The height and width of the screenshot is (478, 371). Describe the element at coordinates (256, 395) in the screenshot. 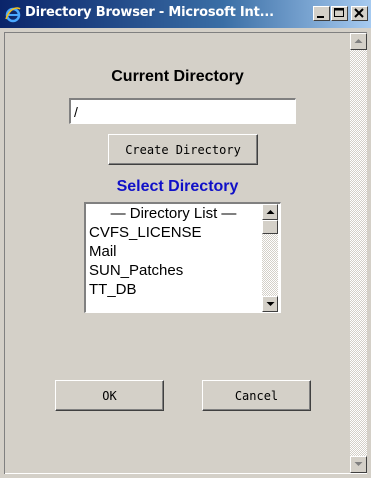

I see `cancel-button: Cancel` at that location.